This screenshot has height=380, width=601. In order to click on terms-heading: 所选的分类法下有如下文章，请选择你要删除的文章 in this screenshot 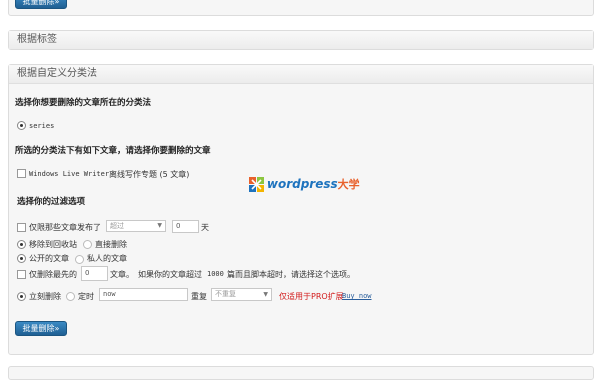, I will do `click(113, 151)`.